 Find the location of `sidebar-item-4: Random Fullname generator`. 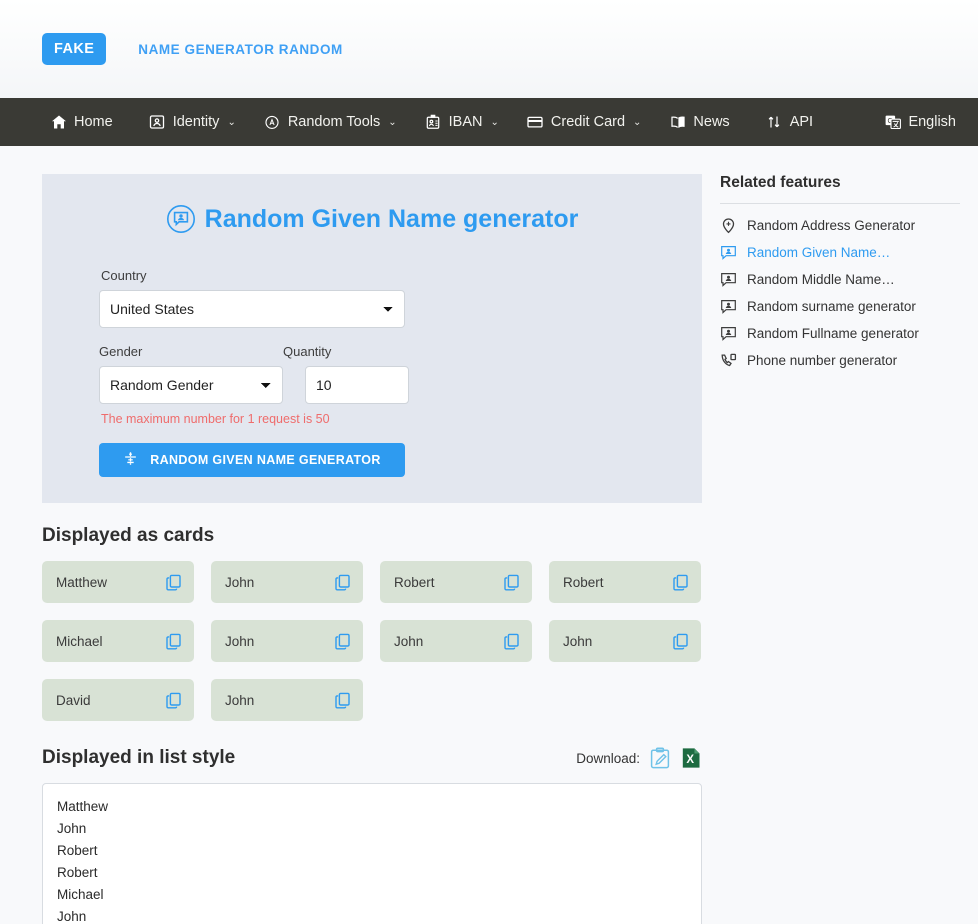

sidebar-item-4: Random Fullname generator is located at coordinates (840, 333).